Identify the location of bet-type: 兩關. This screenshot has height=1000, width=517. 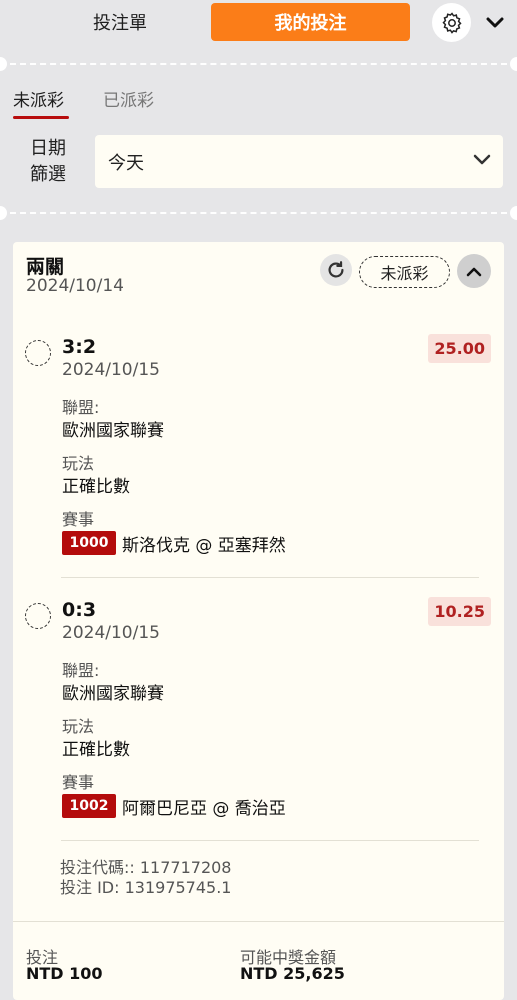
(45, 267).